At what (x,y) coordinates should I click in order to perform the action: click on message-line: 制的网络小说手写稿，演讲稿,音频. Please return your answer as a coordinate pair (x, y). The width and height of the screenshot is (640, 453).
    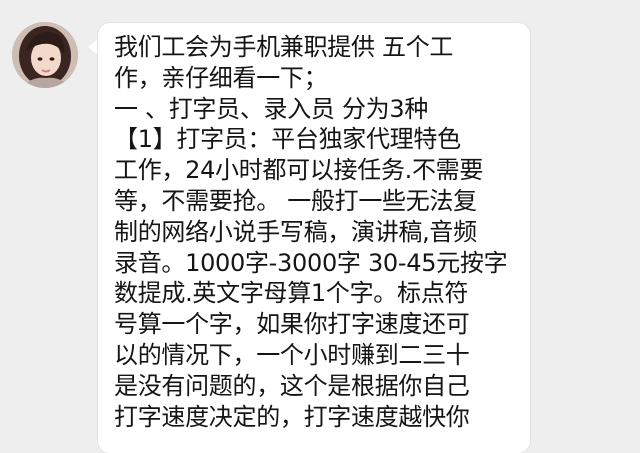
    Looking at the image, I should click on (295, 231).